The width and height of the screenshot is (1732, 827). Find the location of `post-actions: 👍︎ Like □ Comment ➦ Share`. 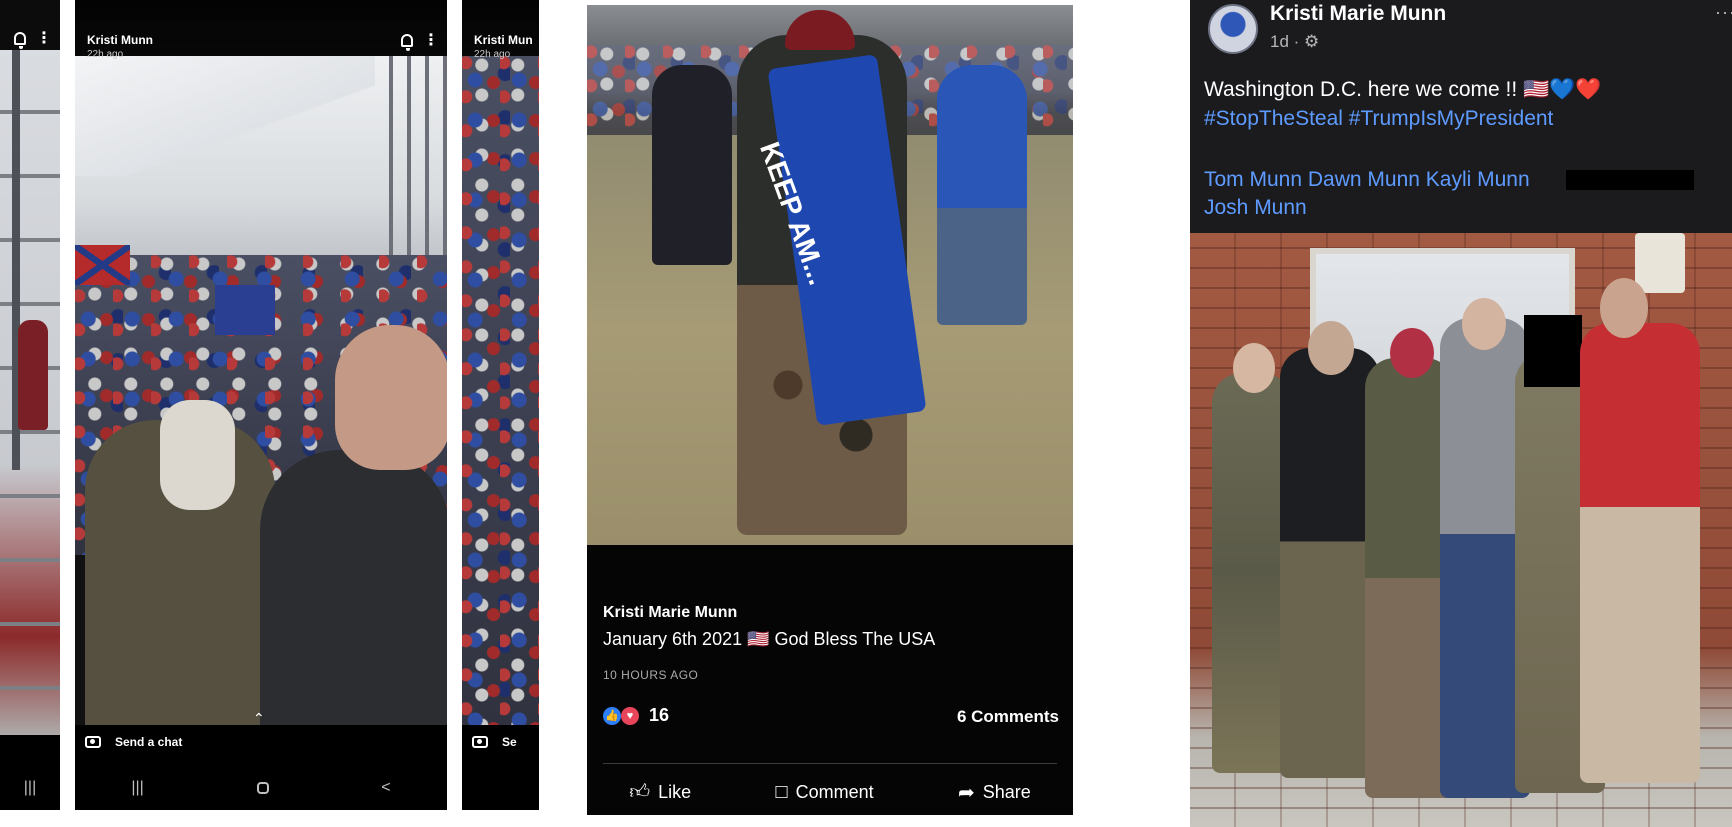

post-actions: 👍︎ Like □ Comment ➦ Share is located at coordinates (830, 792).